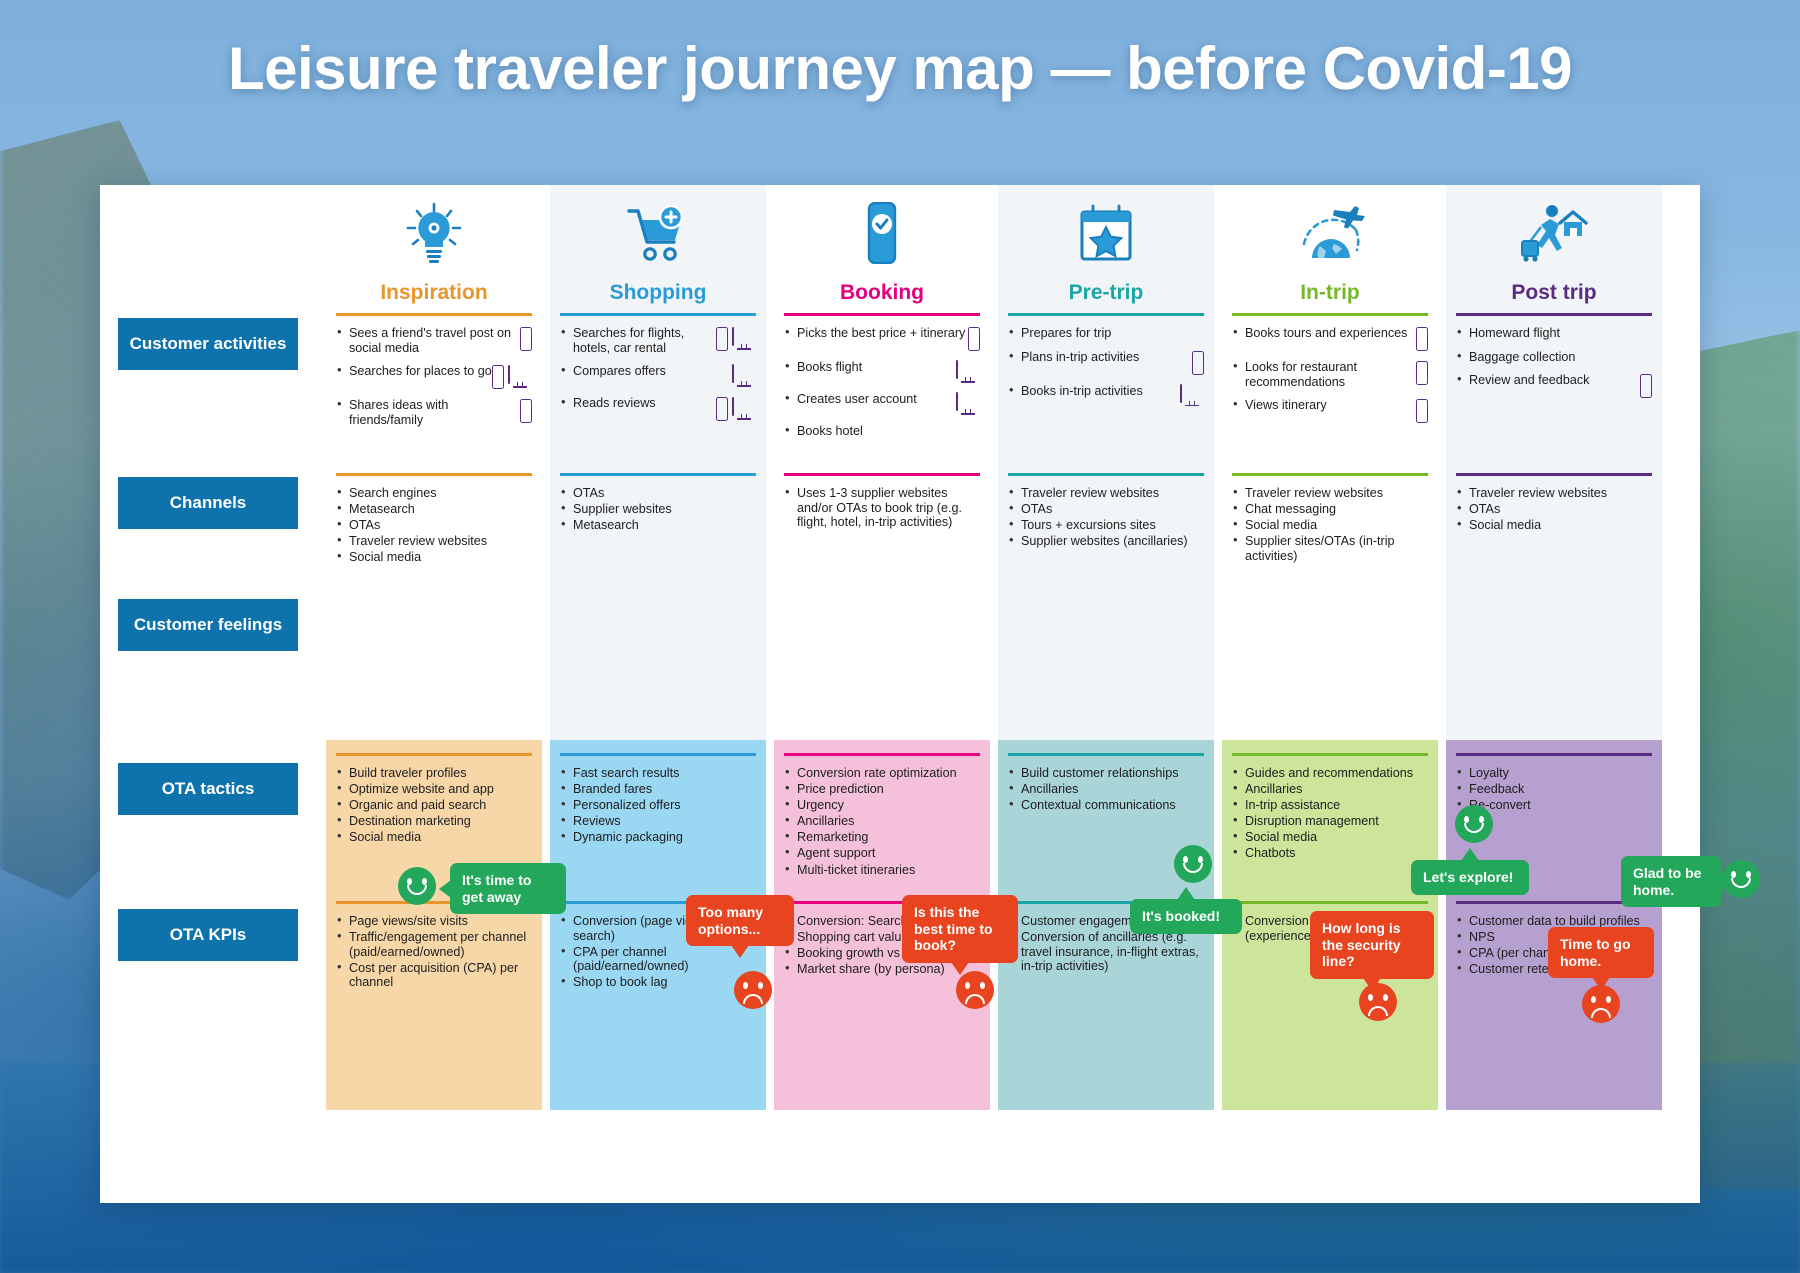 This screenshot has width=1800, height=1273. What do you see at coordinates (658, 251) in the screenshot?
I see `stage-header-shopping: Shopping` at bounding box center [658, 251].